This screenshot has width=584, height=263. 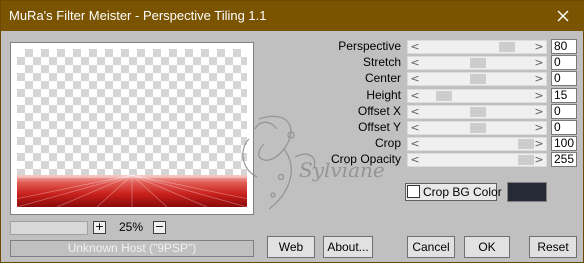 I want to click on crop-opacity-value-field: 255, so click(x=564, y=159).